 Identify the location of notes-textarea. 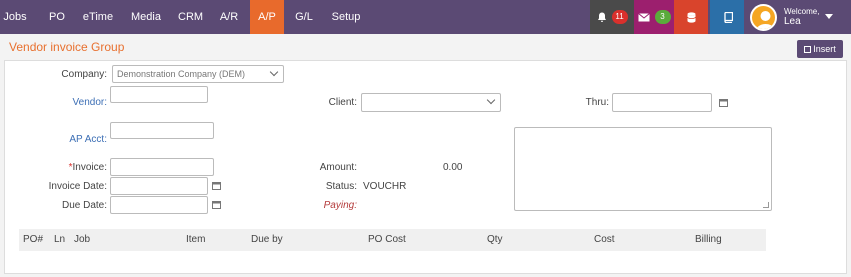
(643, 169).